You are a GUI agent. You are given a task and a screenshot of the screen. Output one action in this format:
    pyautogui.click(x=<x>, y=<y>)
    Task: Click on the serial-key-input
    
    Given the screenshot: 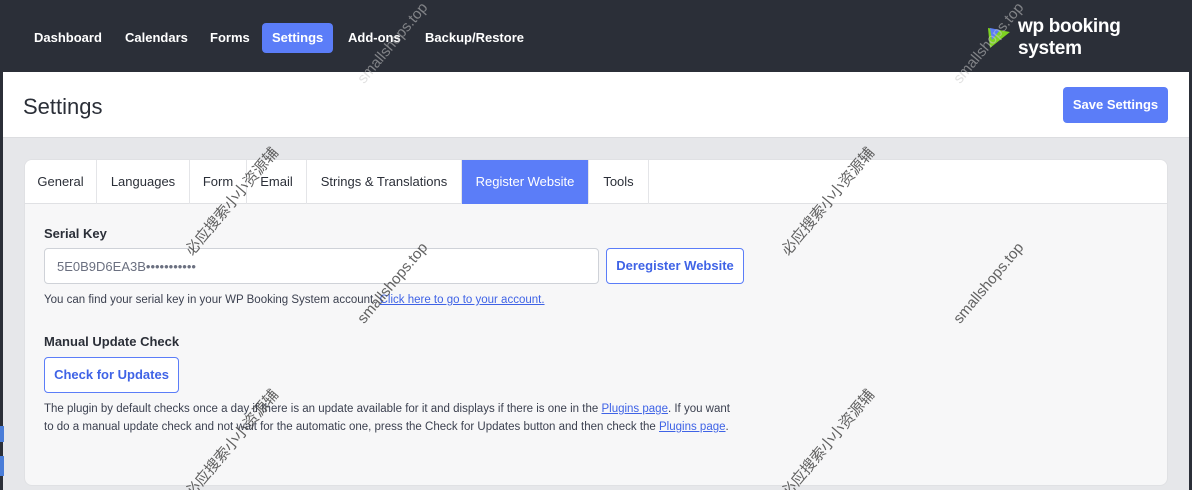 What is the action you would take?
    pyautogui.click(x=321, y=266)
    